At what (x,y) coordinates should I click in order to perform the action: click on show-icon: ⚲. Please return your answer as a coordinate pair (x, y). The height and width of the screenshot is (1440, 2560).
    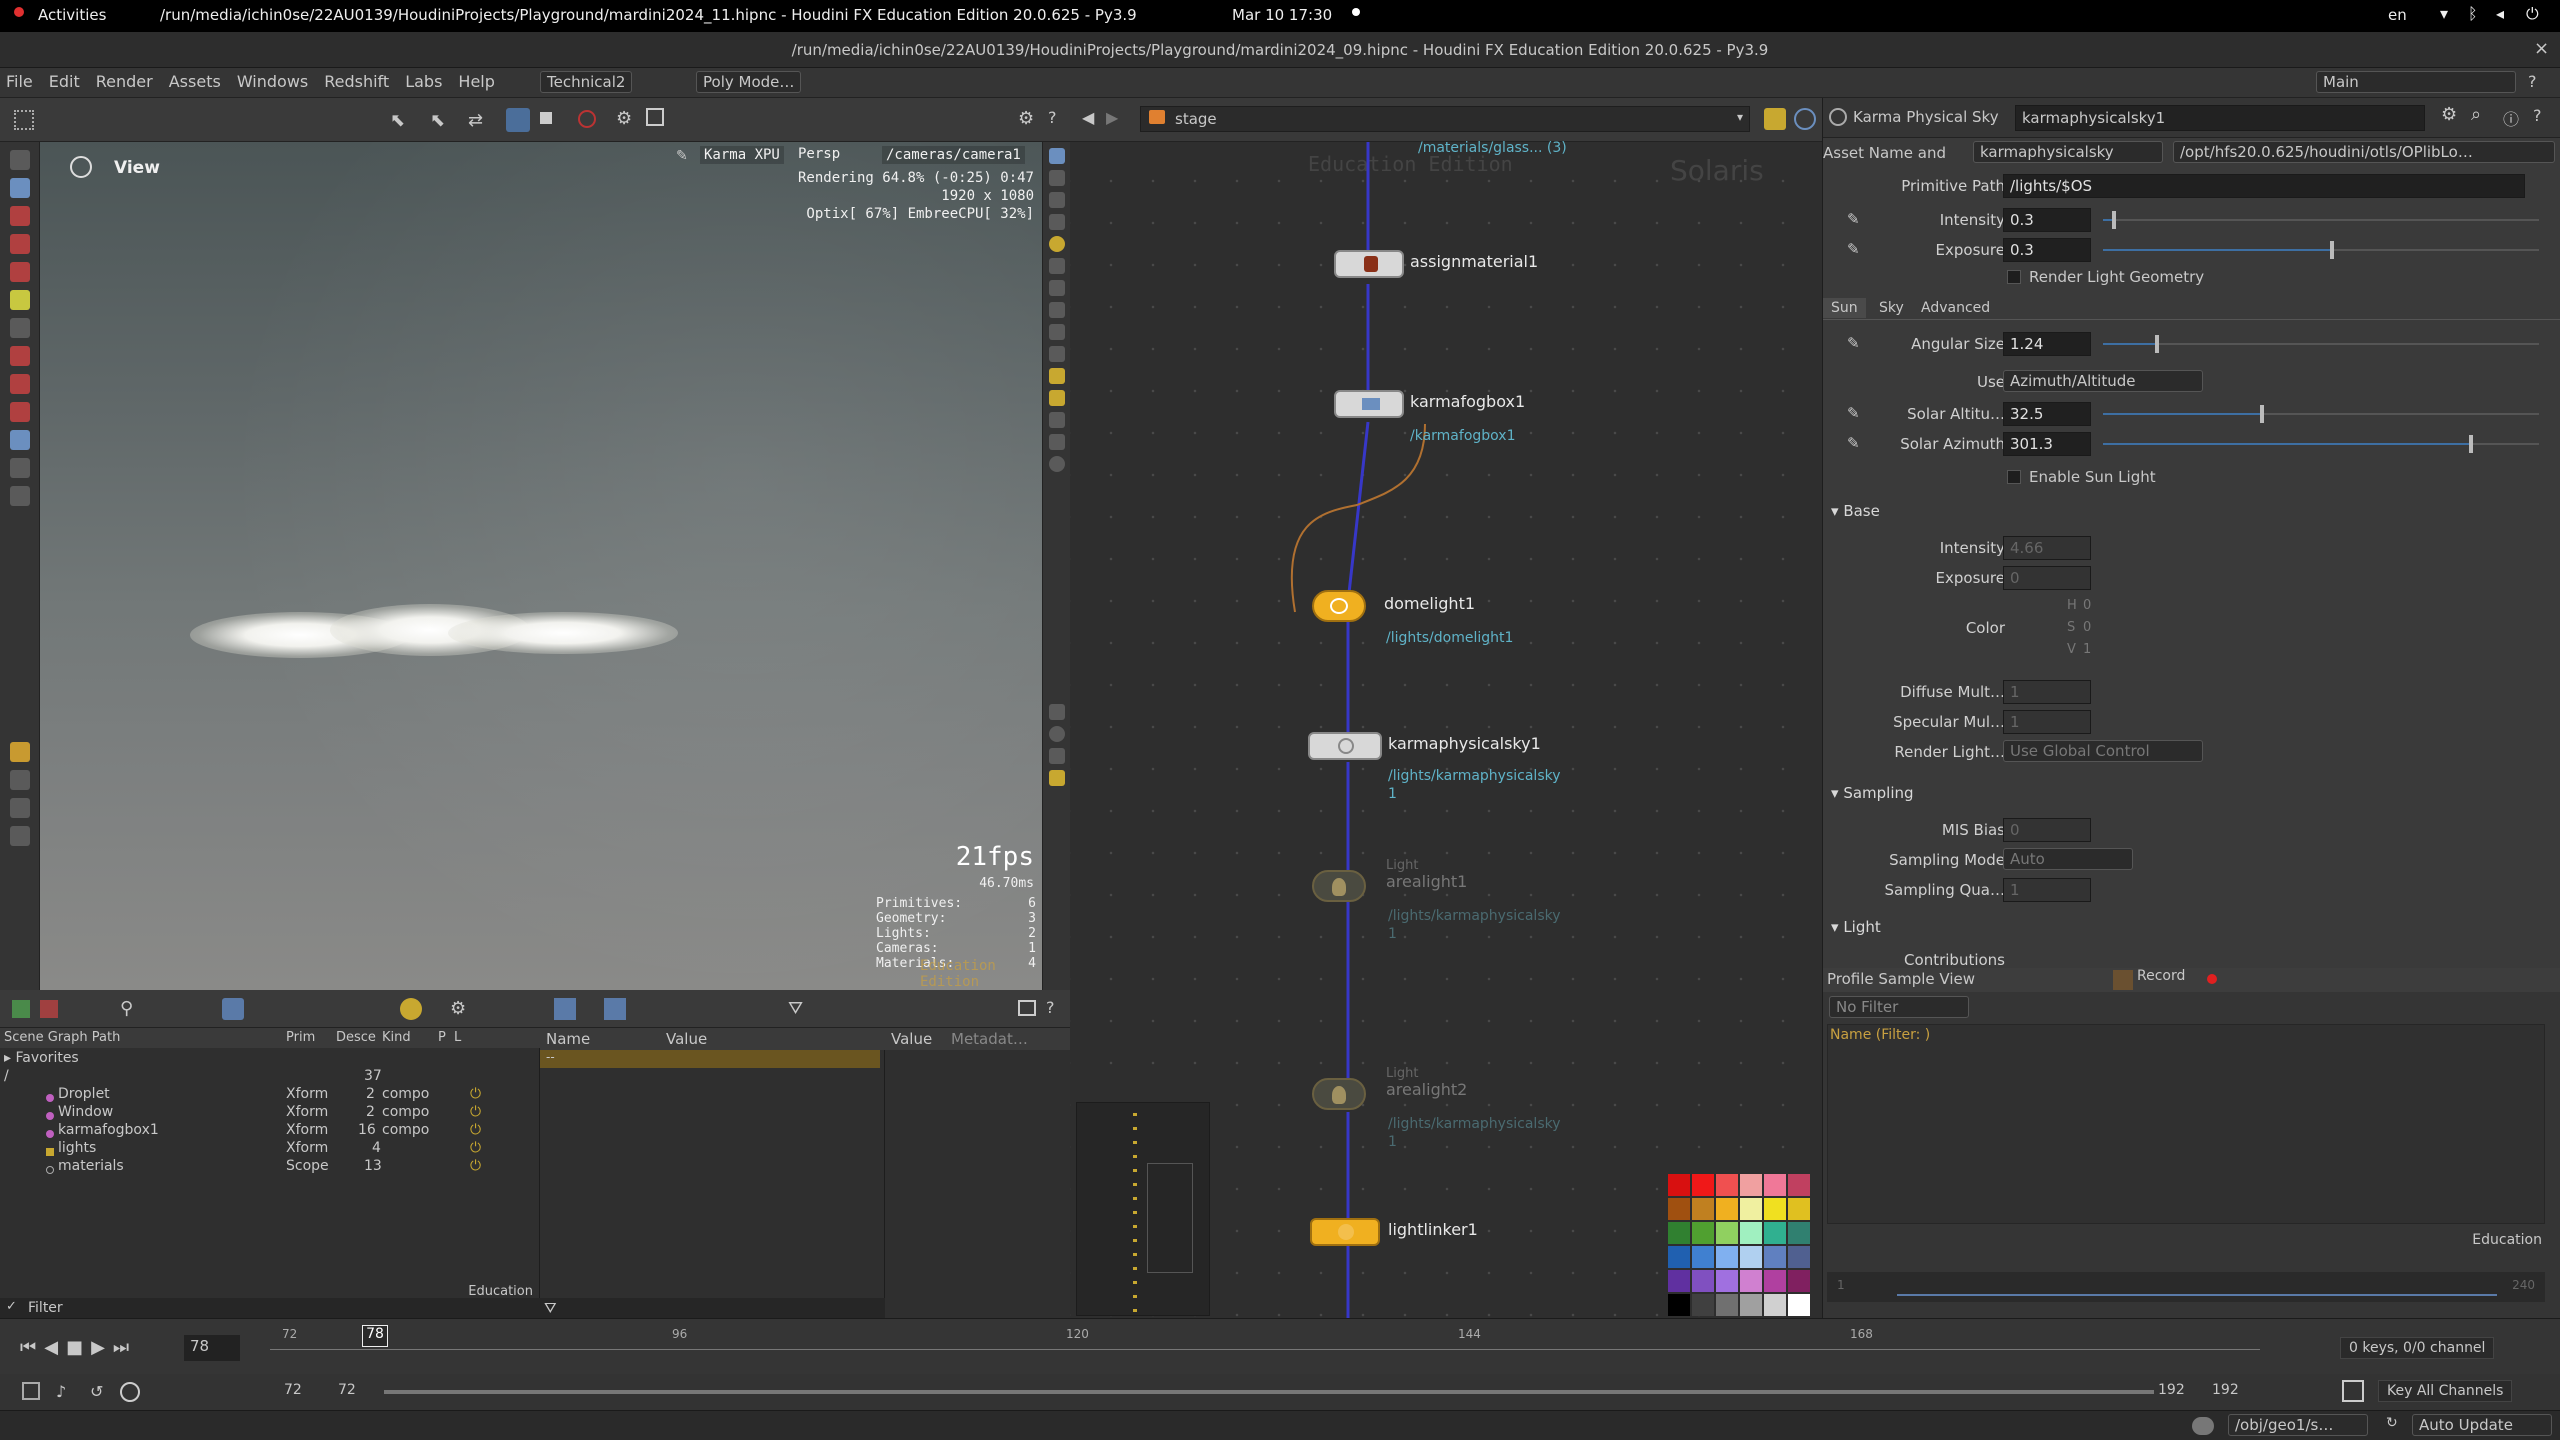
    Looking at the image, I should click on (126, 1008).